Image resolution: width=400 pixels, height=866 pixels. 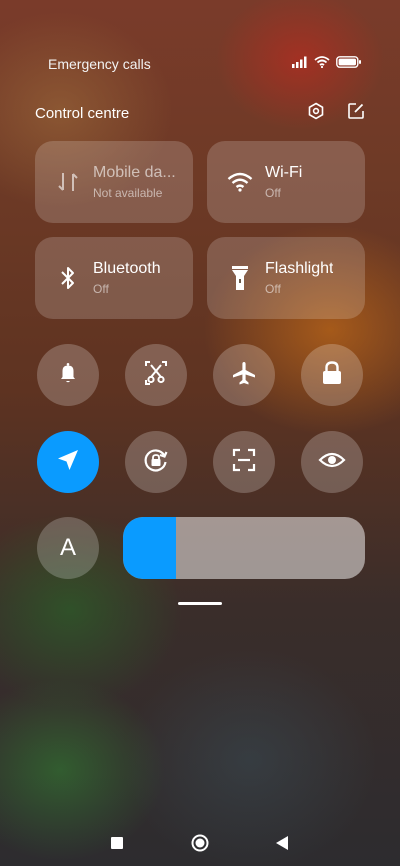 I want to click on toggle-rotation-lock, so click(x=156, y=462).